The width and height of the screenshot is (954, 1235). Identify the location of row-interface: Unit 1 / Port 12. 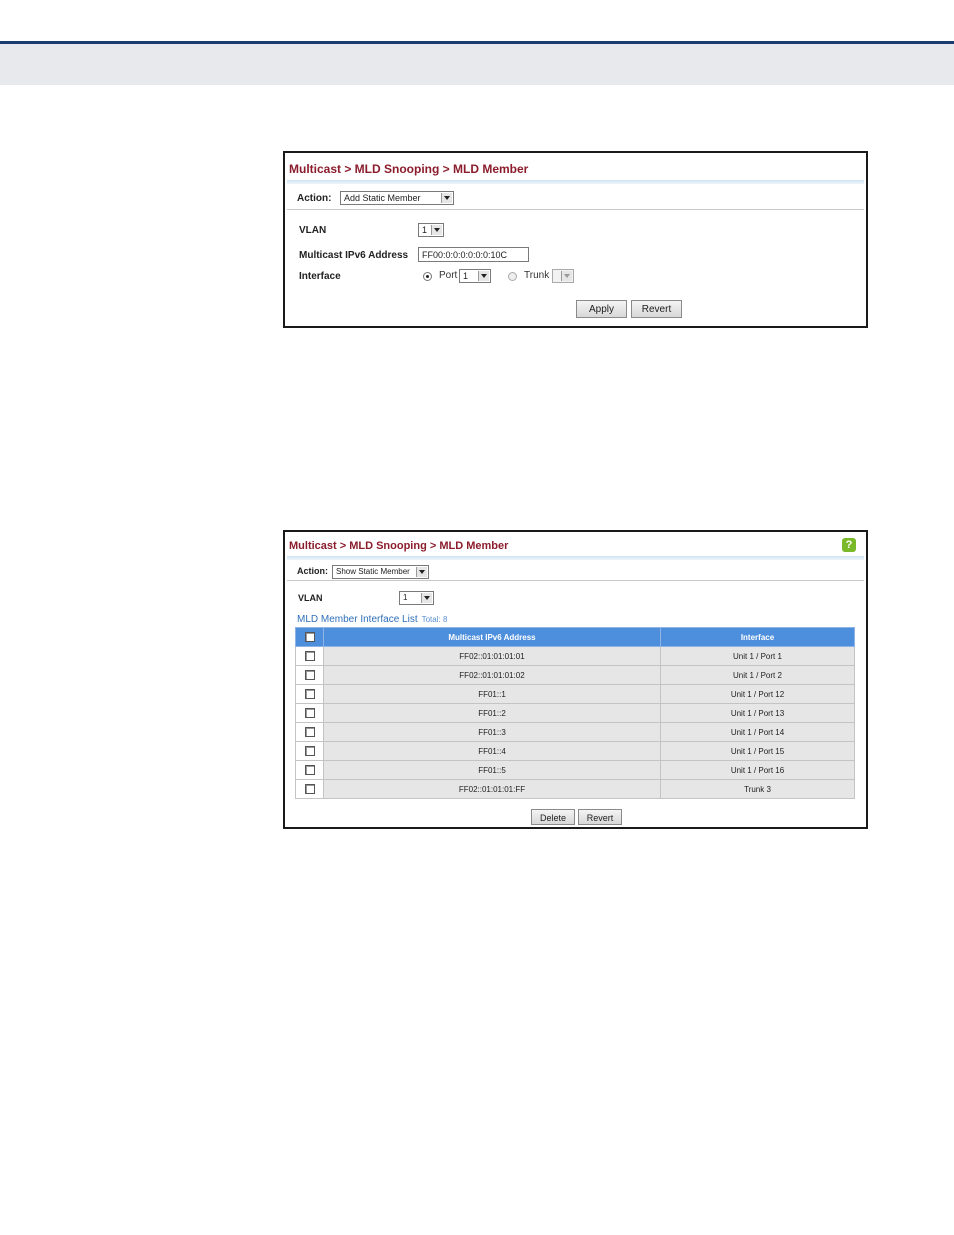
(757, 694).